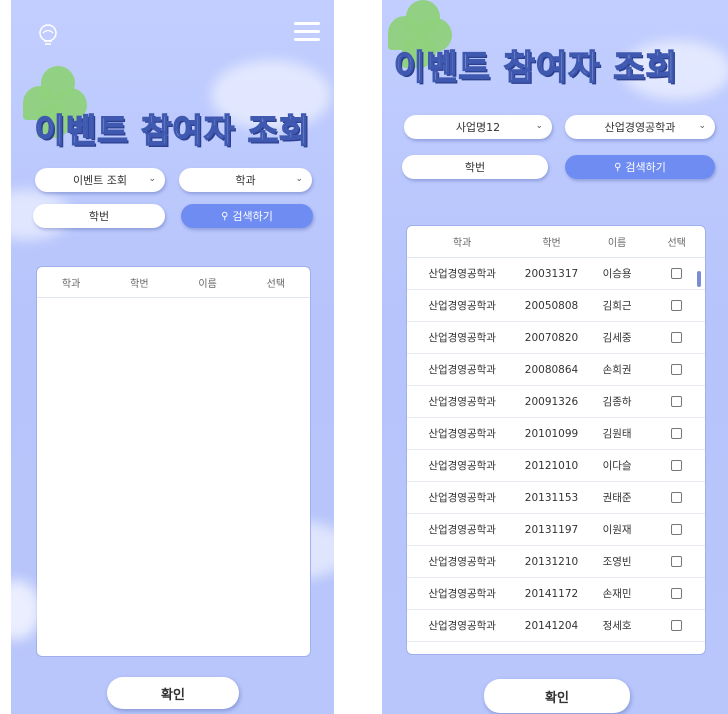 The image size is (728, 714). I want to click on table-row: 산업경영공학과 20101099 김원태, so click(556, 434).